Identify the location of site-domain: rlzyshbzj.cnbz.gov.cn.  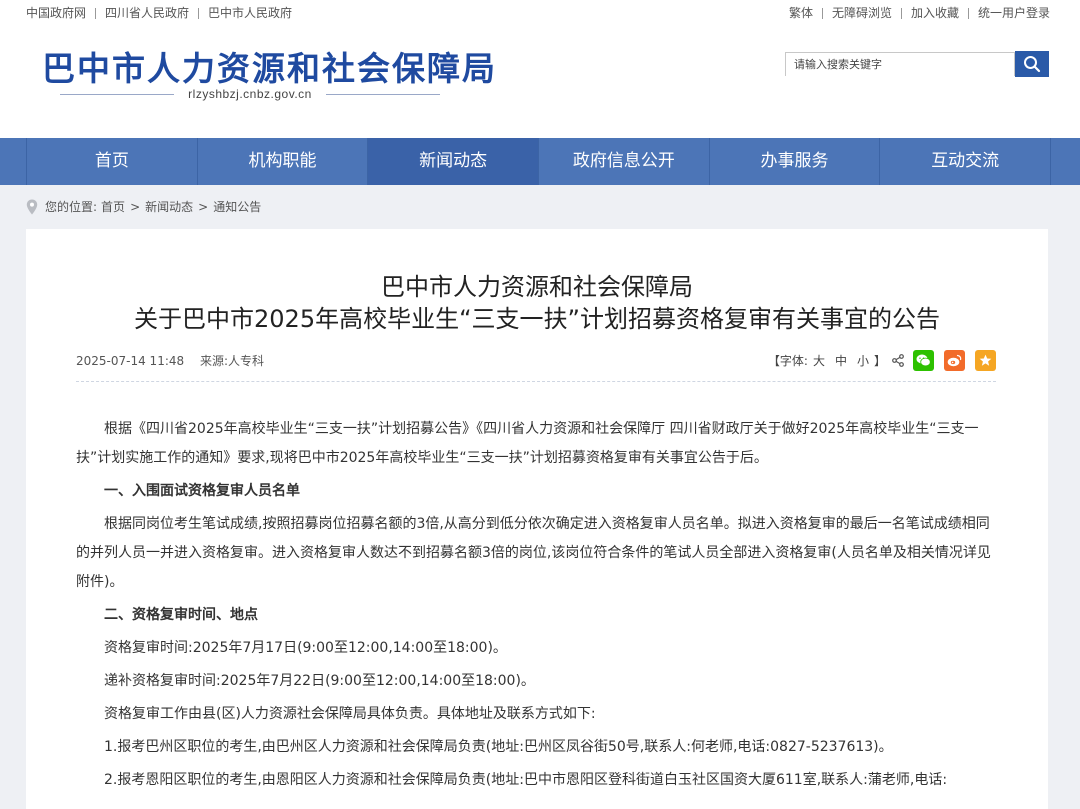
(250, 94).